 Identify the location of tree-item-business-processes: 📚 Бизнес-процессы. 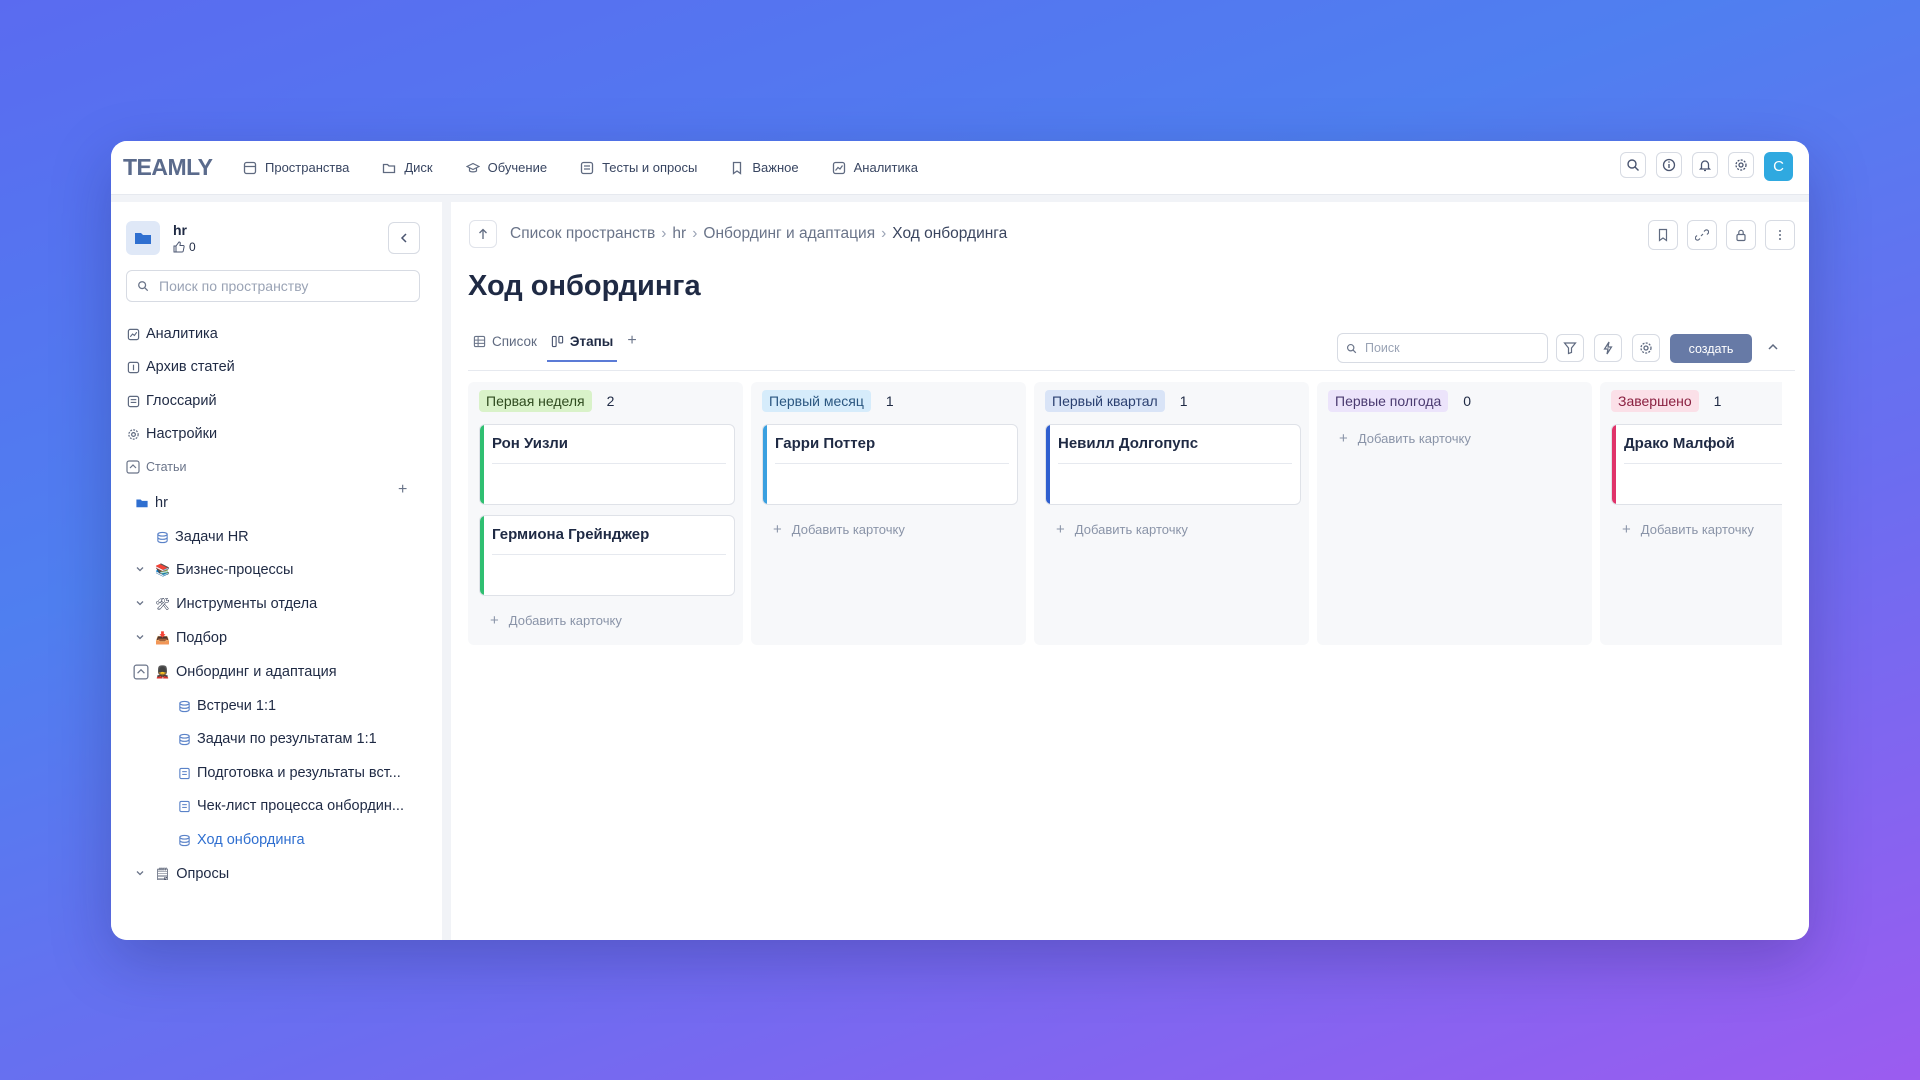
(214, 570).